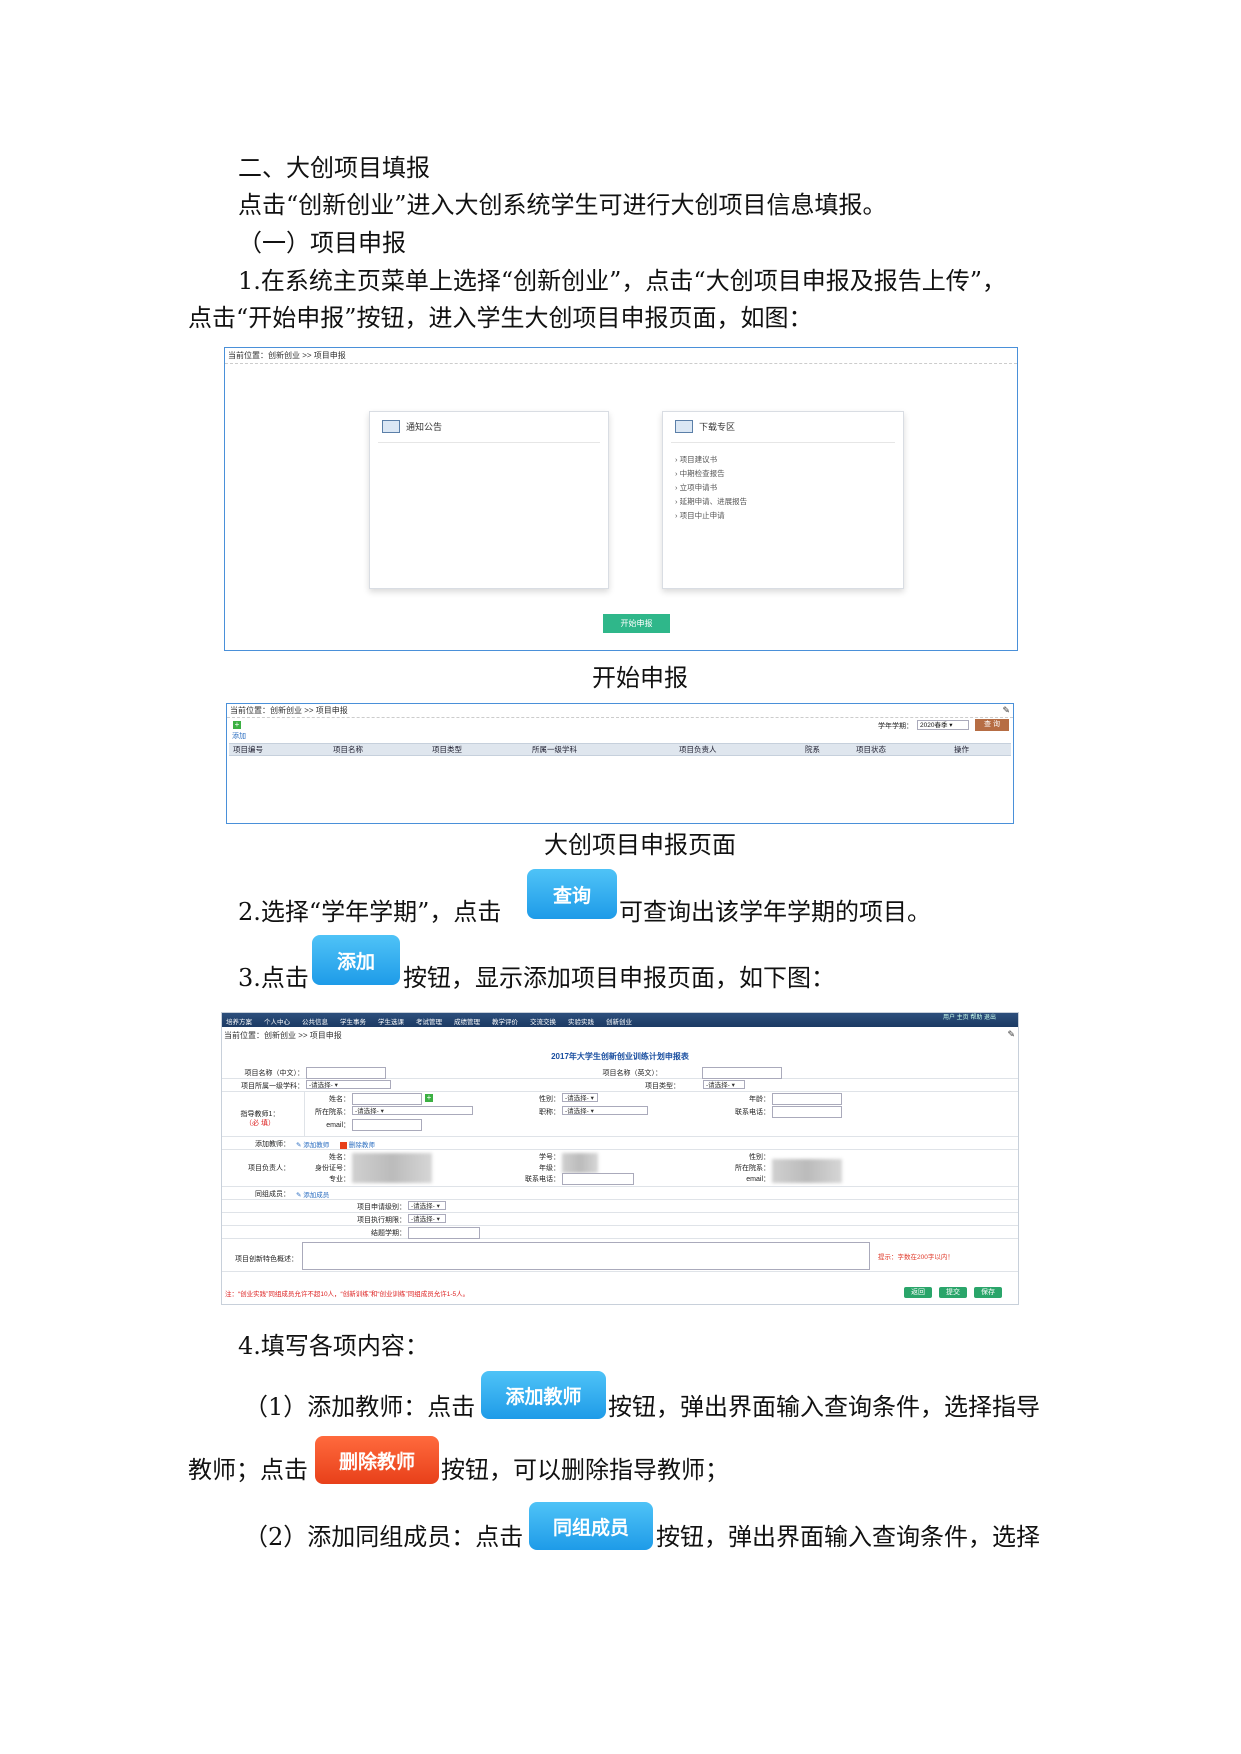 This screenshot has height=1754, width=1241. What do you see at coordinates (598, 1179) in the screenshot?
I see `leader-phone-input` at bounding box center [598, 1179].